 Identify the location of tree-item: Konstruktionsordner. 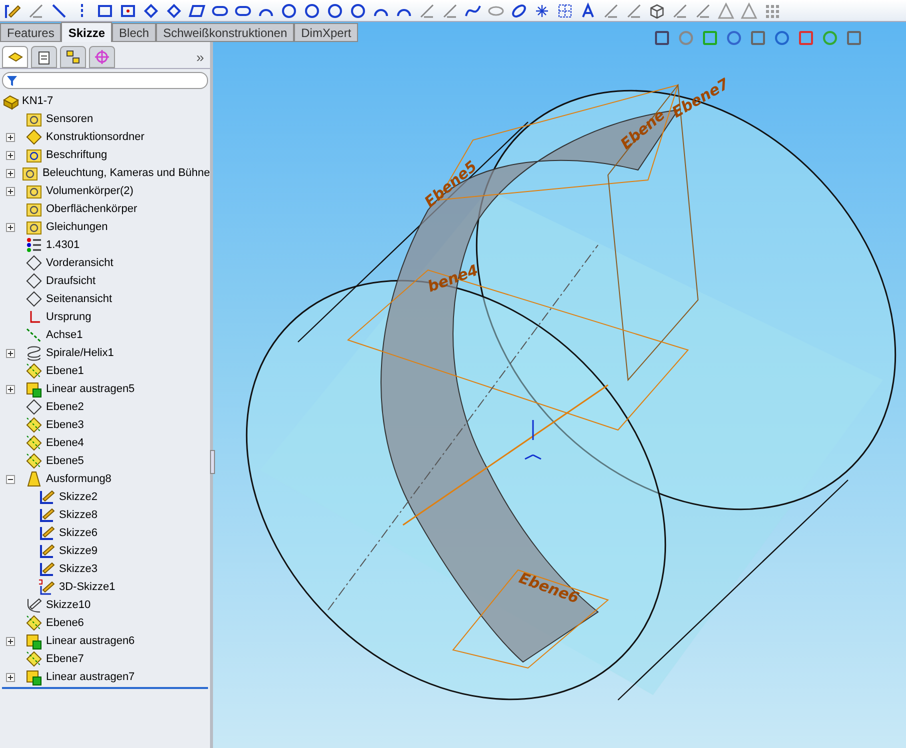
(95, 137).